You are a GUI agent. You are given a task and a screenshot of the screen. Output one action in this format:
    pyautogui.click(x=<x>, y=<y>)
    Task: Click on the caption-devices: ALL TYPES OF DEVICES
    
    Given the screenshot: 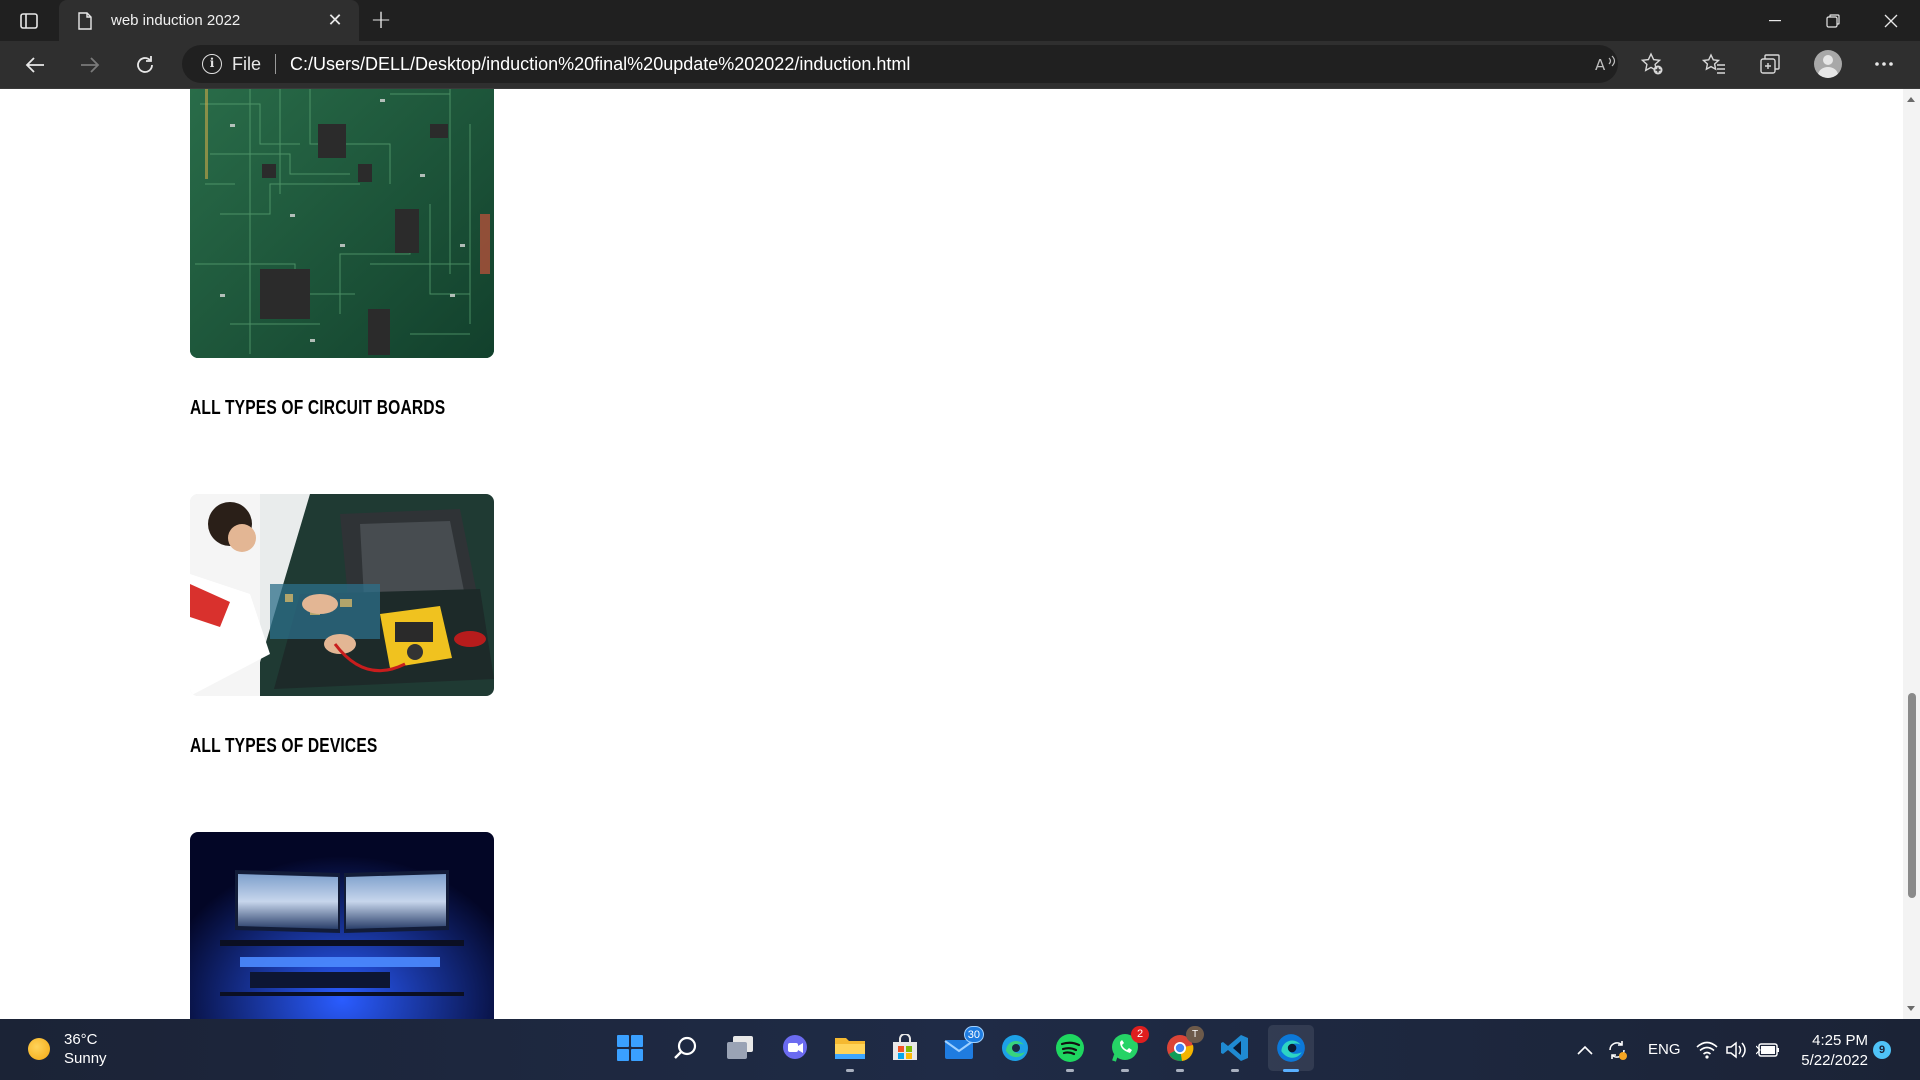 What is the action you would take?
    pyautogui.click(x=284, y=746)
    